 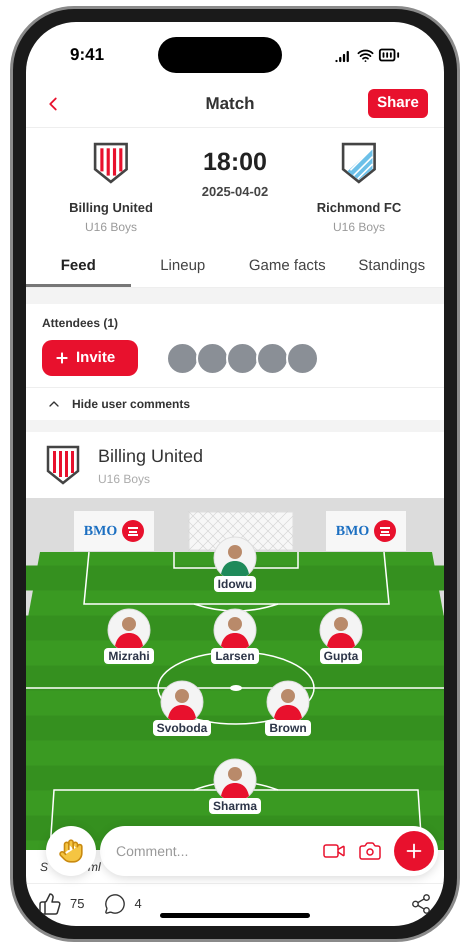 I want to click on invite-button: Invite, so click(x=90, y=358).